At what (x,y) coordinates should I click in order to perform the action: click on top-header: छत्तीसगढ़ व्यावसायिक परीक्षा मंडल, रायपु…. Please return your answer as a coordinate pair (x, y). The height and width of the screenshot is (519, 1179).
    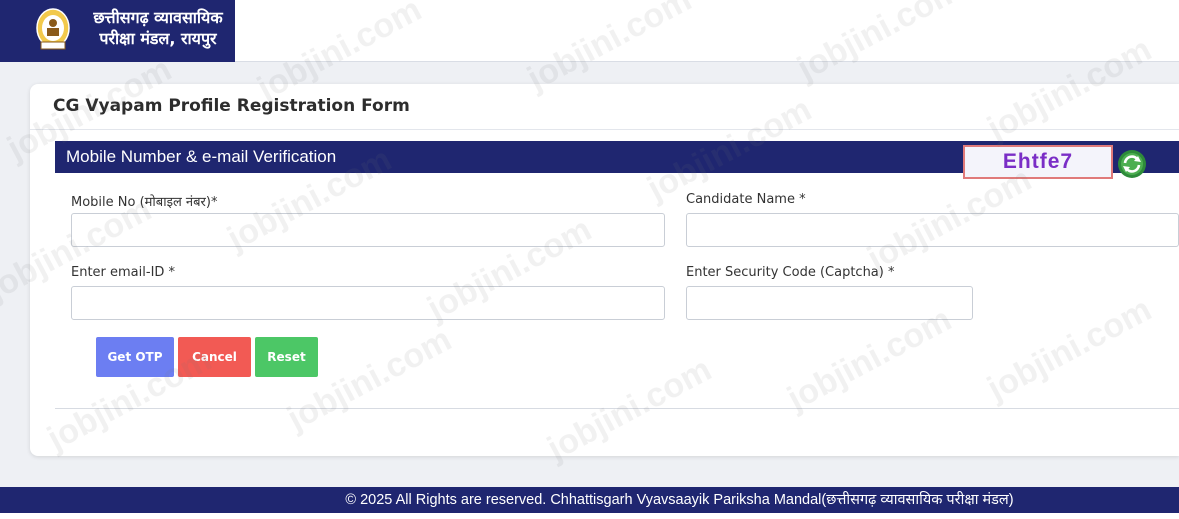
    Looking at the image, I should click on (589, 31).